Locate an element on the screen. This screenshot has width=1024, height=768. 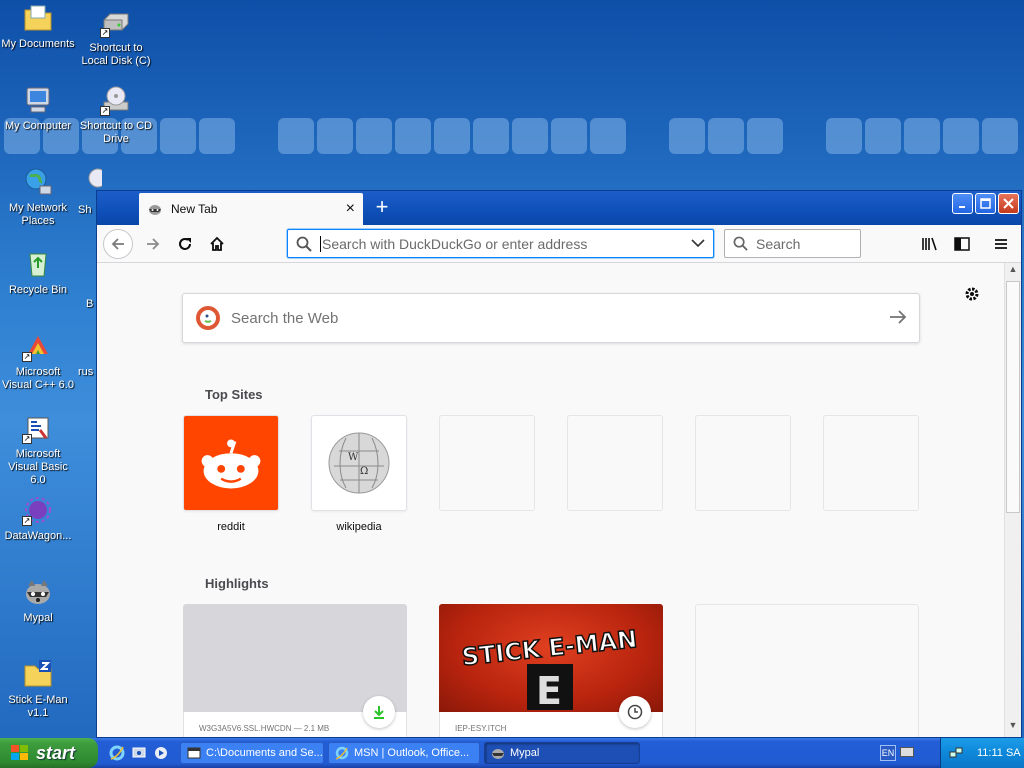
forward-button is located at coordinates (153, 244).